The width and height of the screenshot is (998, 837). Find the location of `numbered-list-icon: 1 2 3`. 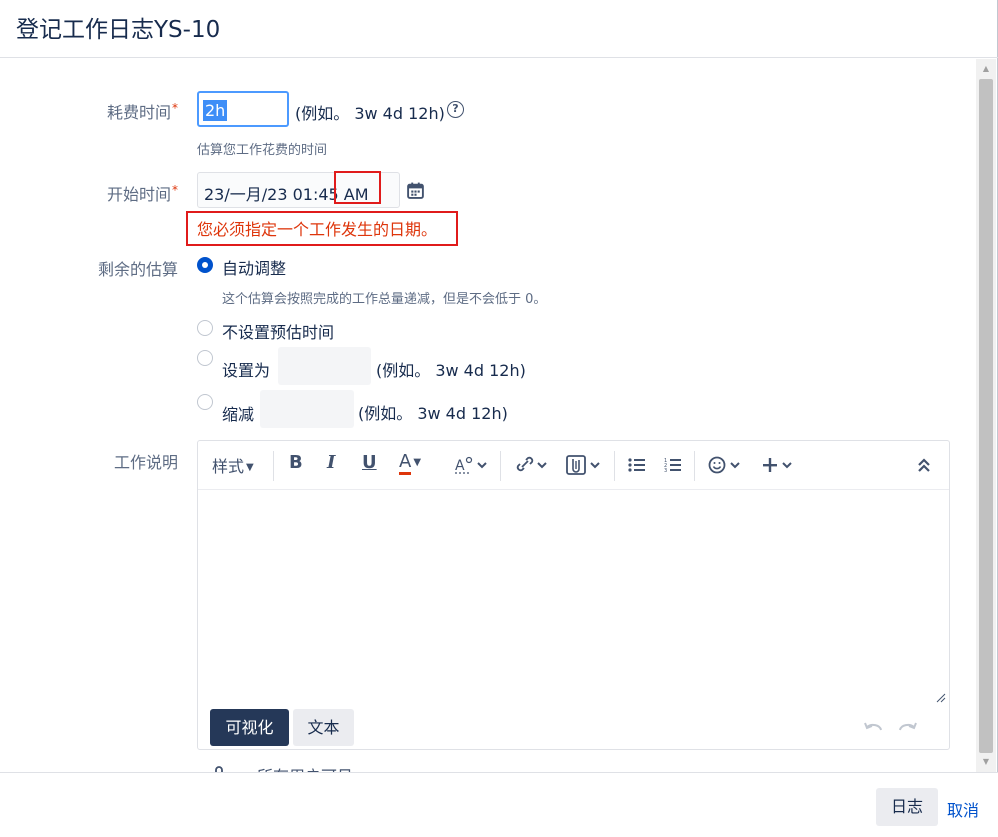

numbered-list-icon: 1 2 3 is located at coordinates (673, 465).